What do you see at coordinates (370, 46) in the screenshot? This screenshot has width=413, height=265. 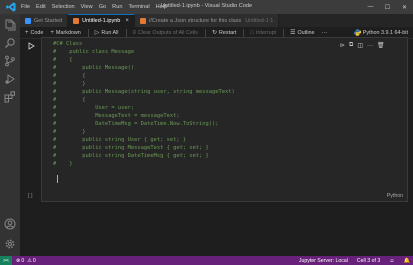 I see `more-cell-actions-icon: ···` at bounding box center [370, 46].